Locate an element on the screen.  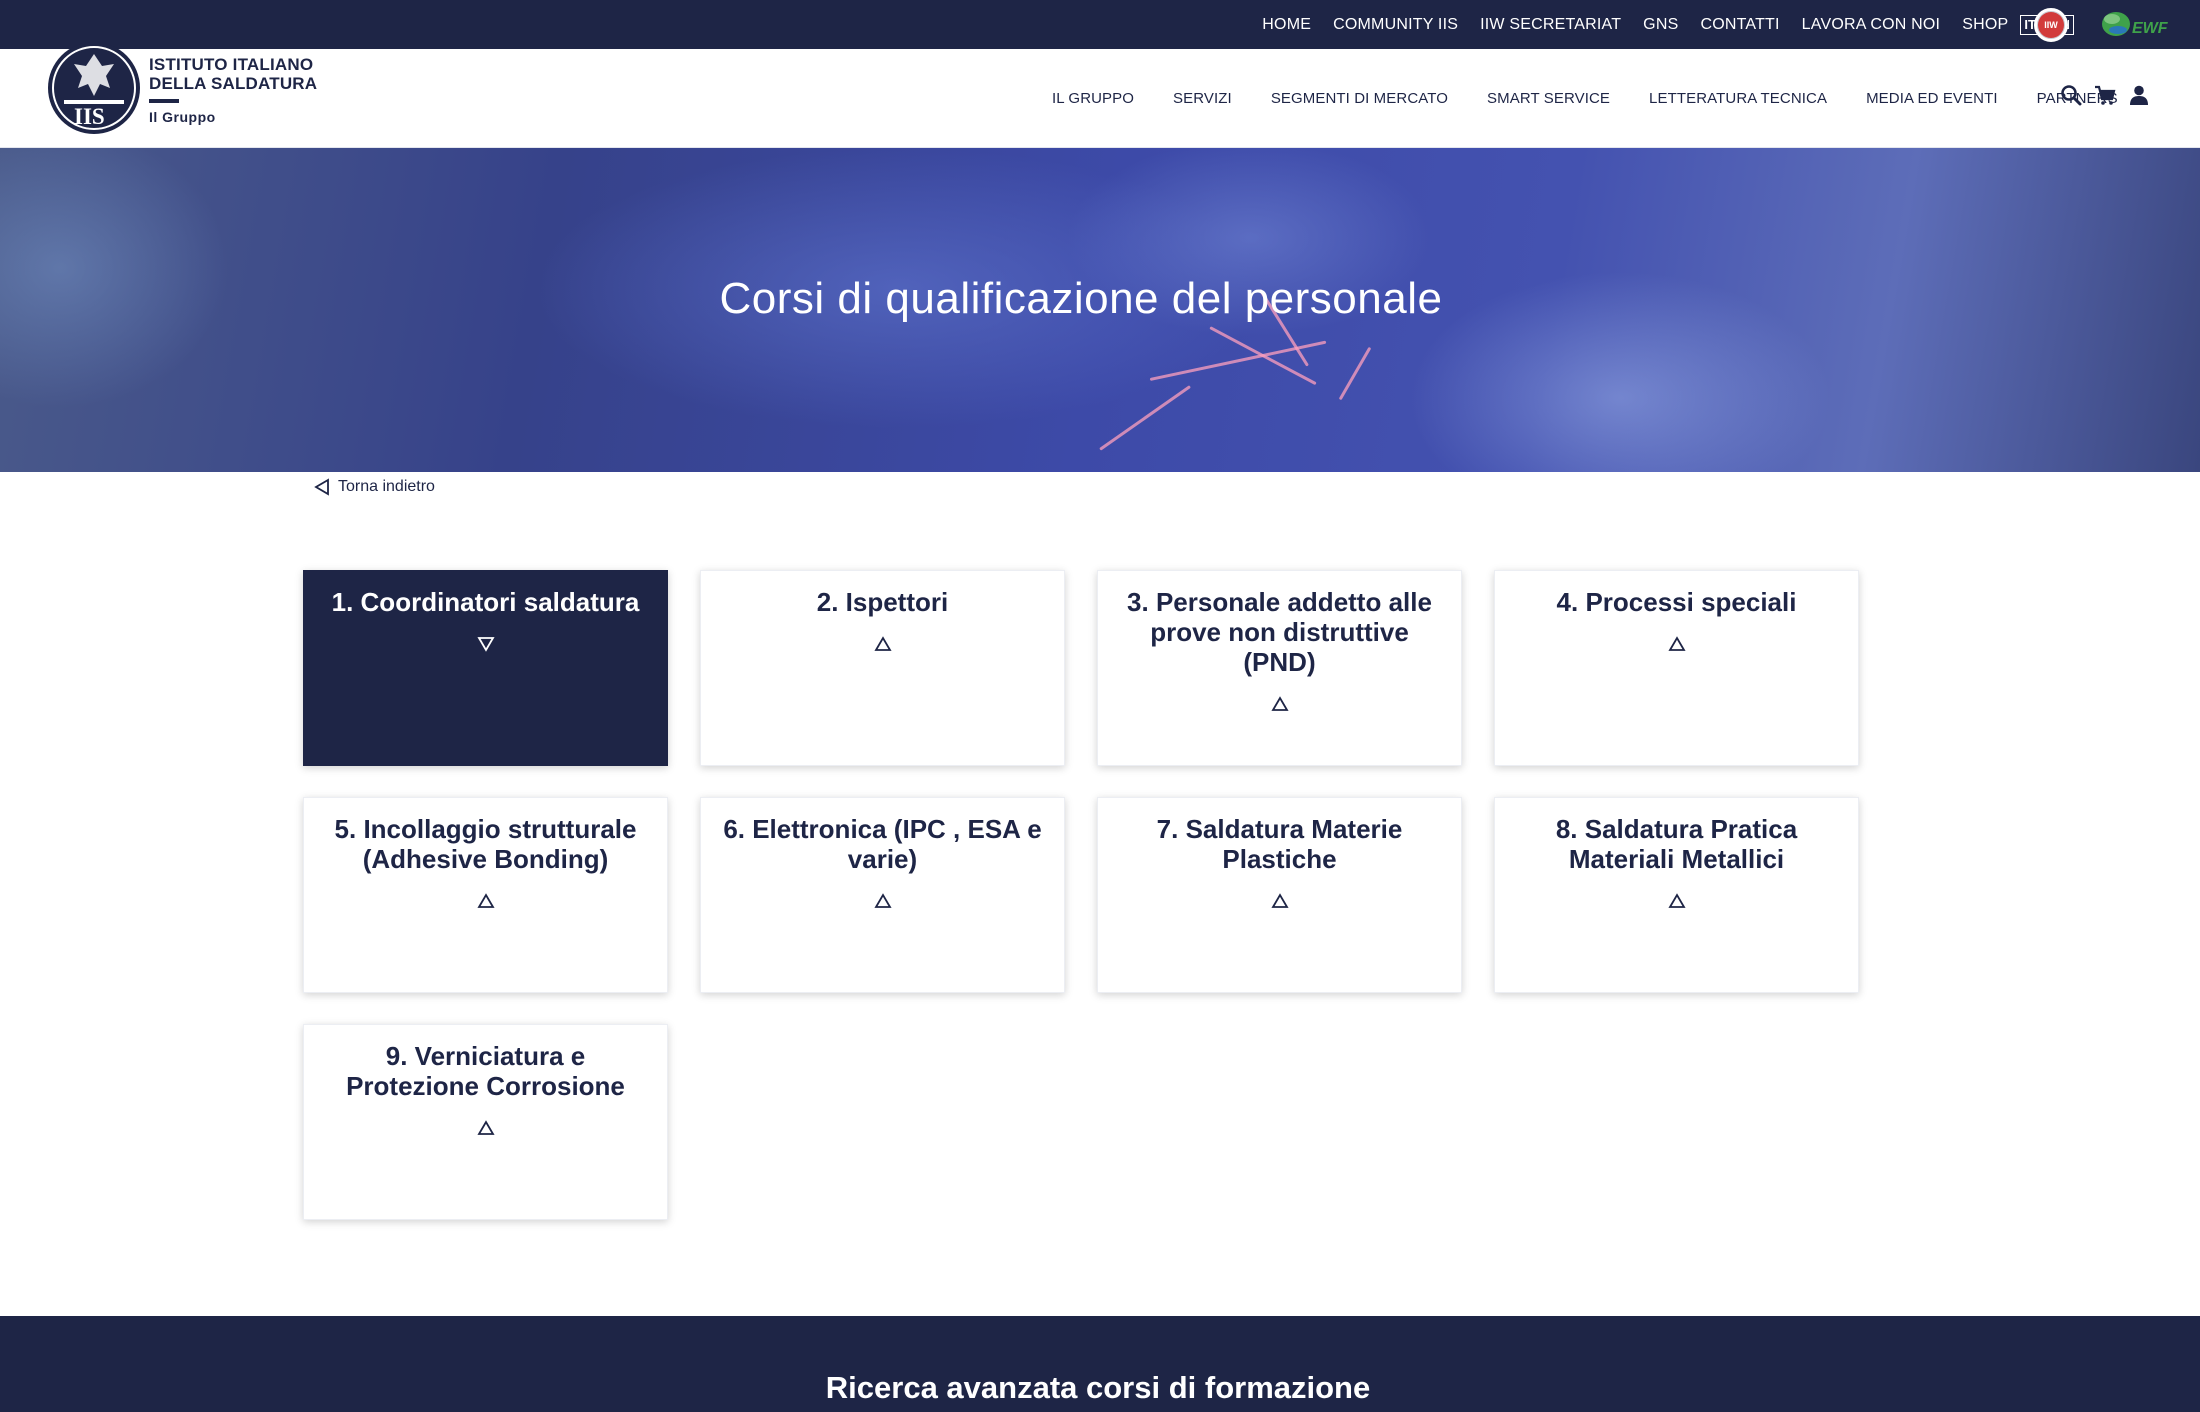
course-card-7: 7. Saldatura Materie Plastiche is located at coordinates (1279, 895).